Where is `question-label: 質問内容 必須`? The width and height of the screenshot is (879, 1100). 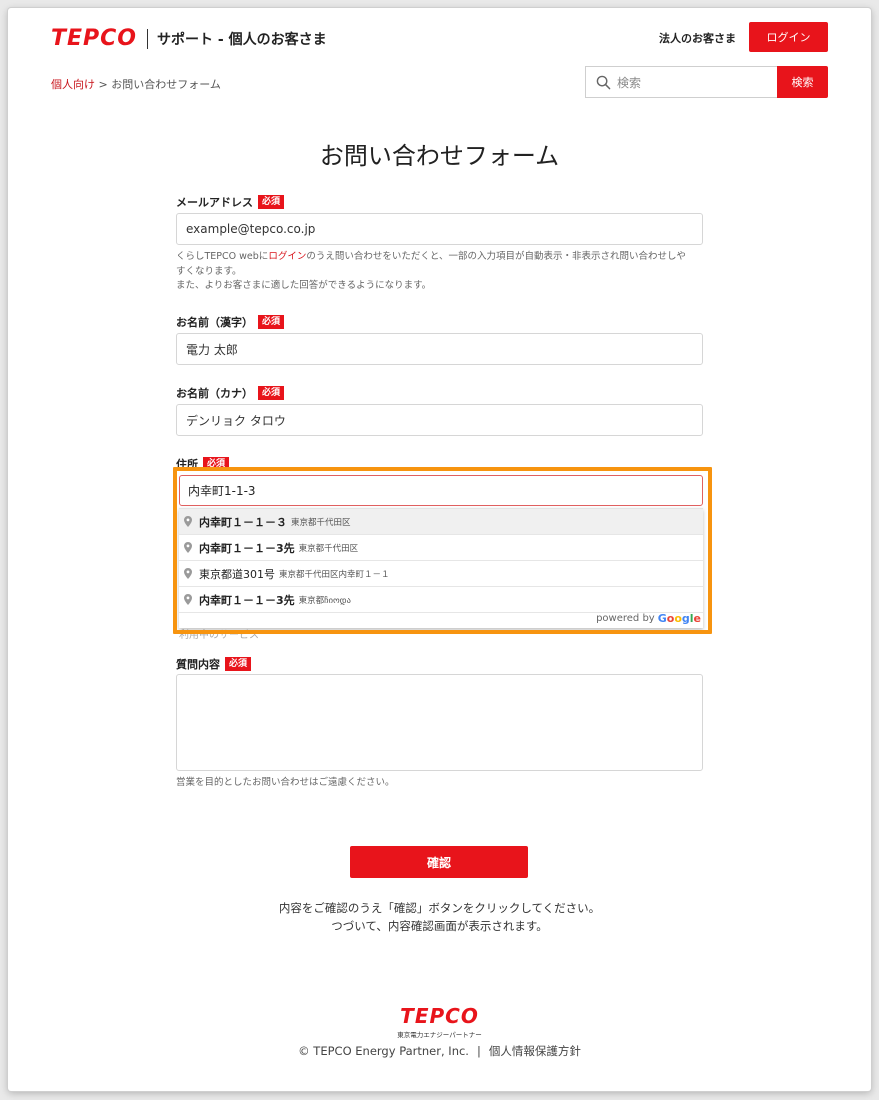
question-label: 質問内容 必須 is located at coordinates (214, 664).